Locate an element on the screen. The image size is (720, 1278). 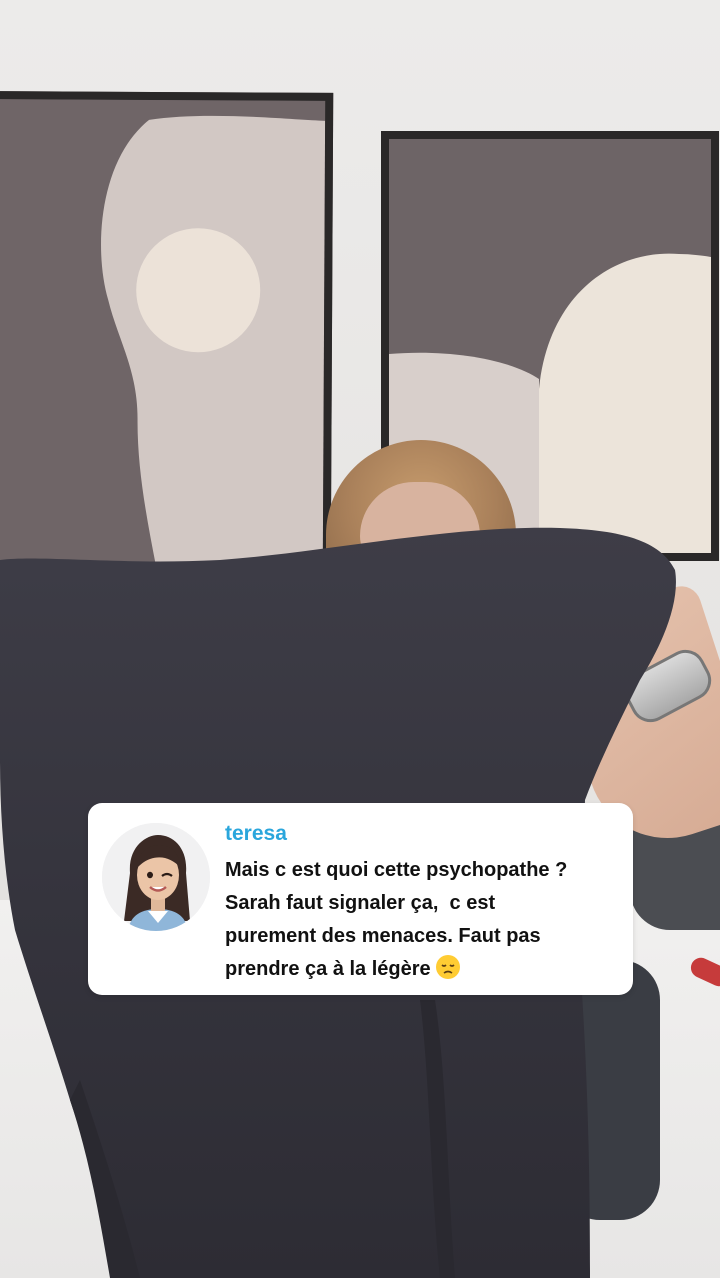
comment-username: teresa is located at coordinates (256, 834).